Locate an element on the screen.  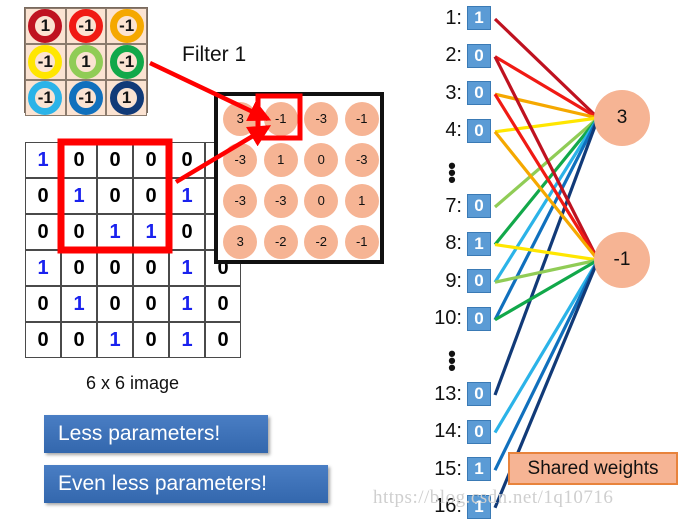
watermark-text: https://blog.csdn.net/1q10716 is located at coordinates (493, 497).